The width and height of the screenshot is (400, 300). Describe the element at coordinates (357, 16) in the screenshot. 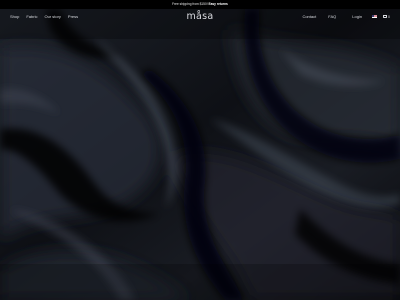

I see `login-link: Login` at that location.